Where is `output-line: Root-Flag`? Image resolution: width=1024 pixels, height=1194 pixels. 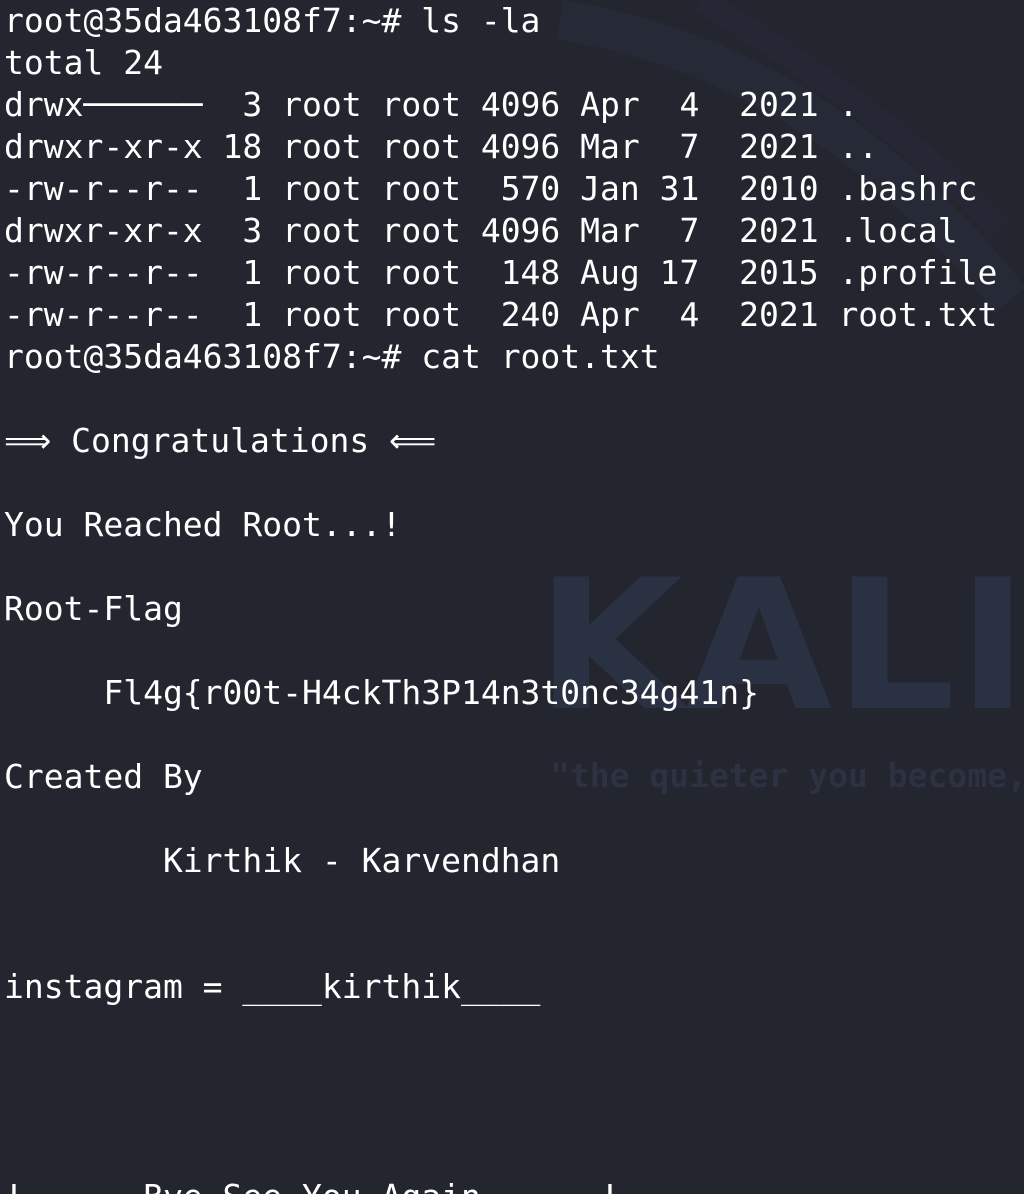
output-line: Root-Flag is located at coordinates (93, 608).